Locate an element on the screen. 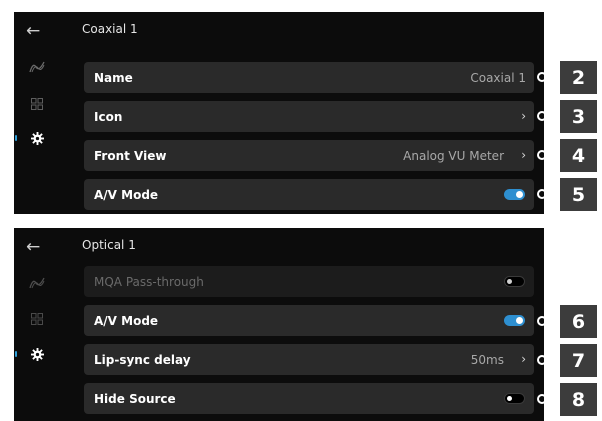 The image size is (602, 421). callout-badge: 4 is located at coordinates (578, 155).